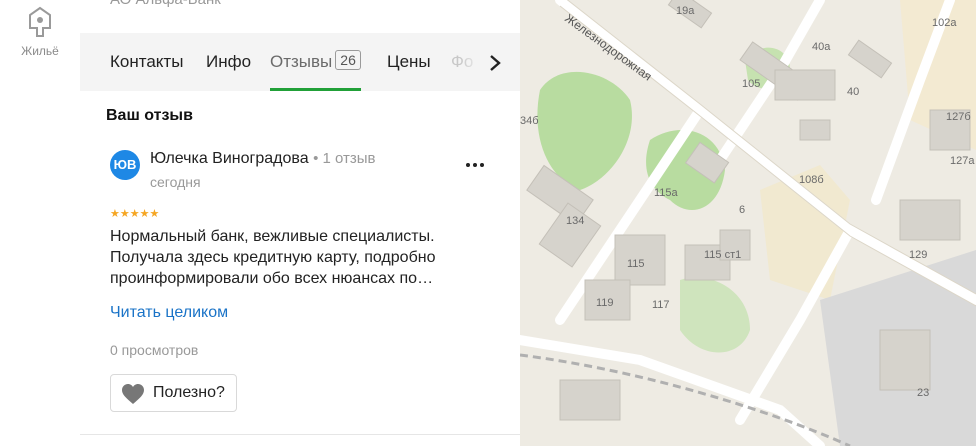 The image size is (976, 446). I want to click on heart-icon, so click(133, 394).